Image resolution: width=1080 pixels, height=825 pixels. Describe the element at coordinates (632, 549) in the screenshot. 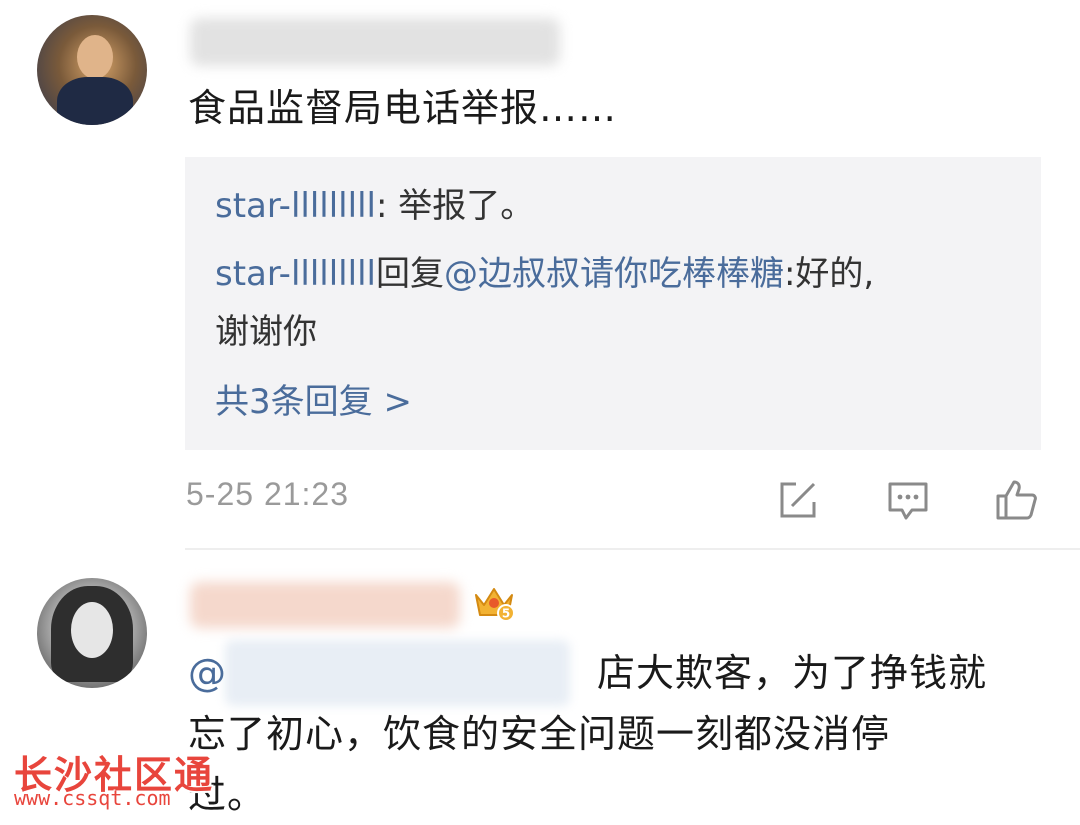

I see `divider` at that location.